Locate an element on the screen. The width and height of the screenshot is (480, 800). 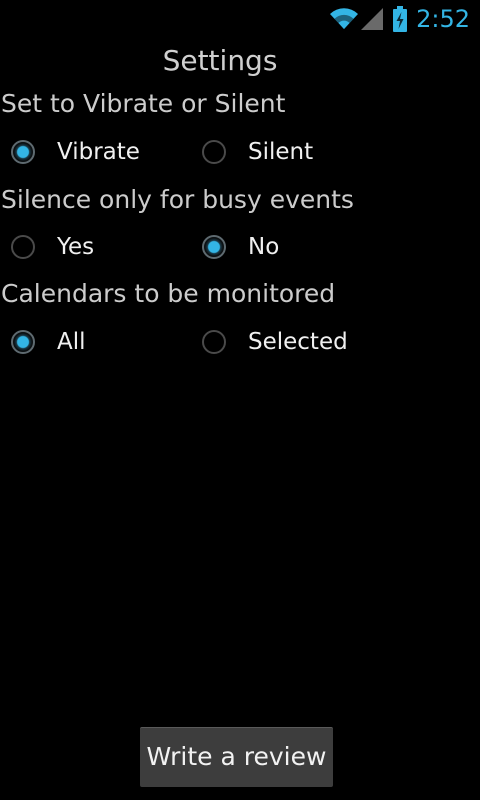
radio-option-silent: Silent is located at coordinates (257, 152).